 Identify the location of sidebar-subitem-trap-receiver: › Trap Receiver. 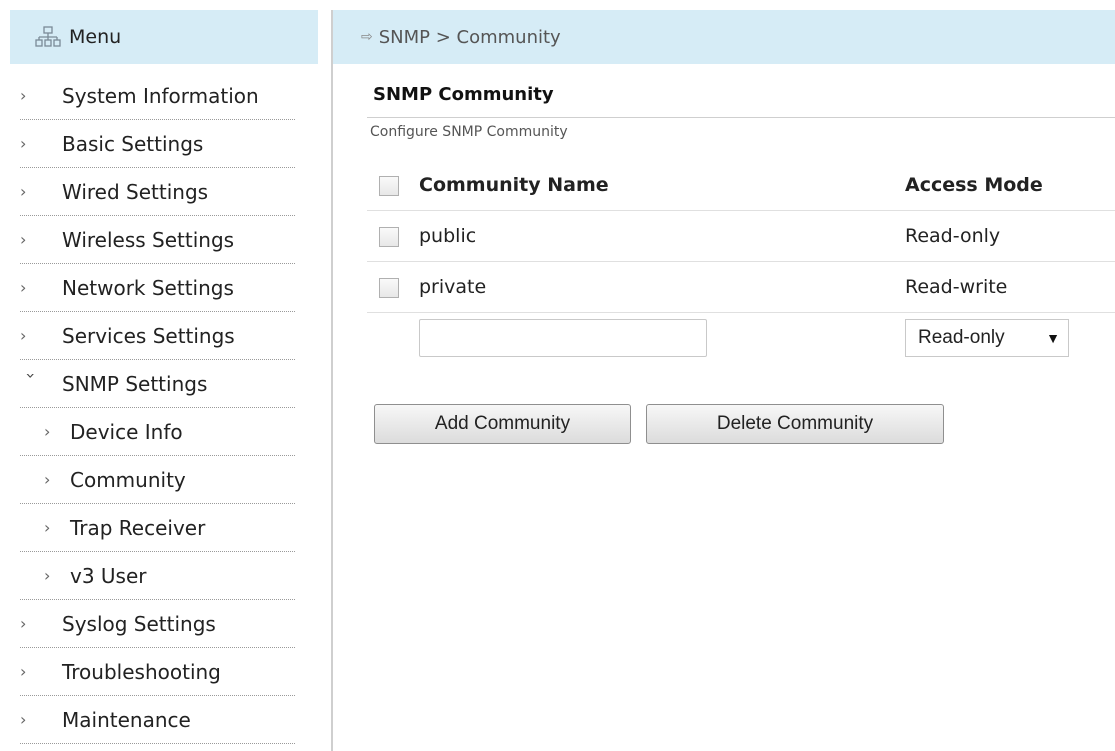
(157, 528).